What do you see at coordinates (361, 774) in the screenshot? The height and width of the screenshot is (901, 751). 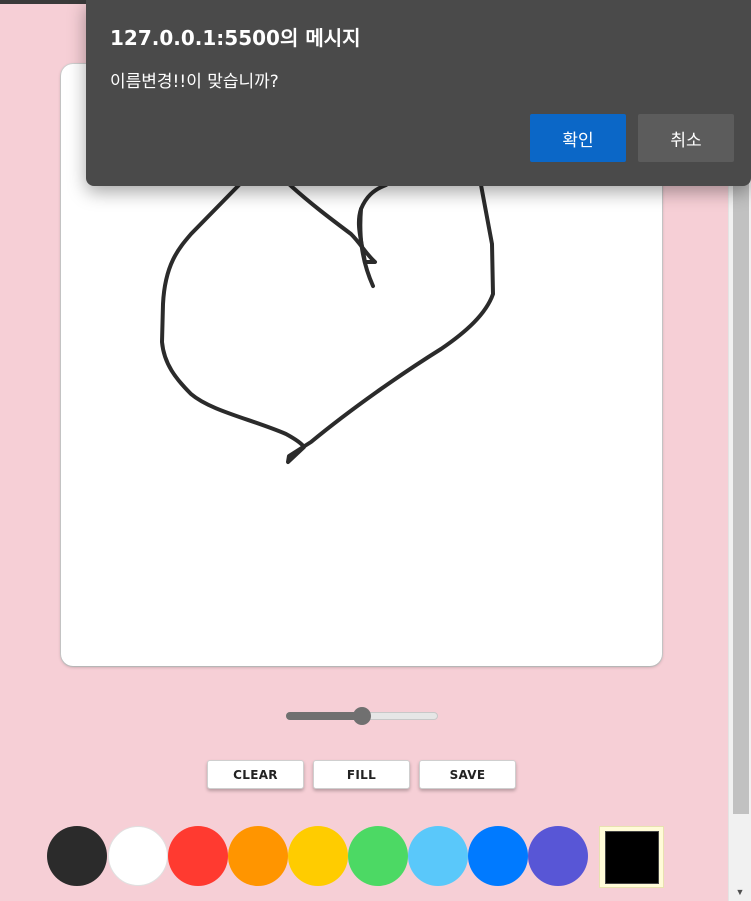 I see `fill-button: FILL` at bounding box center [361, 774].